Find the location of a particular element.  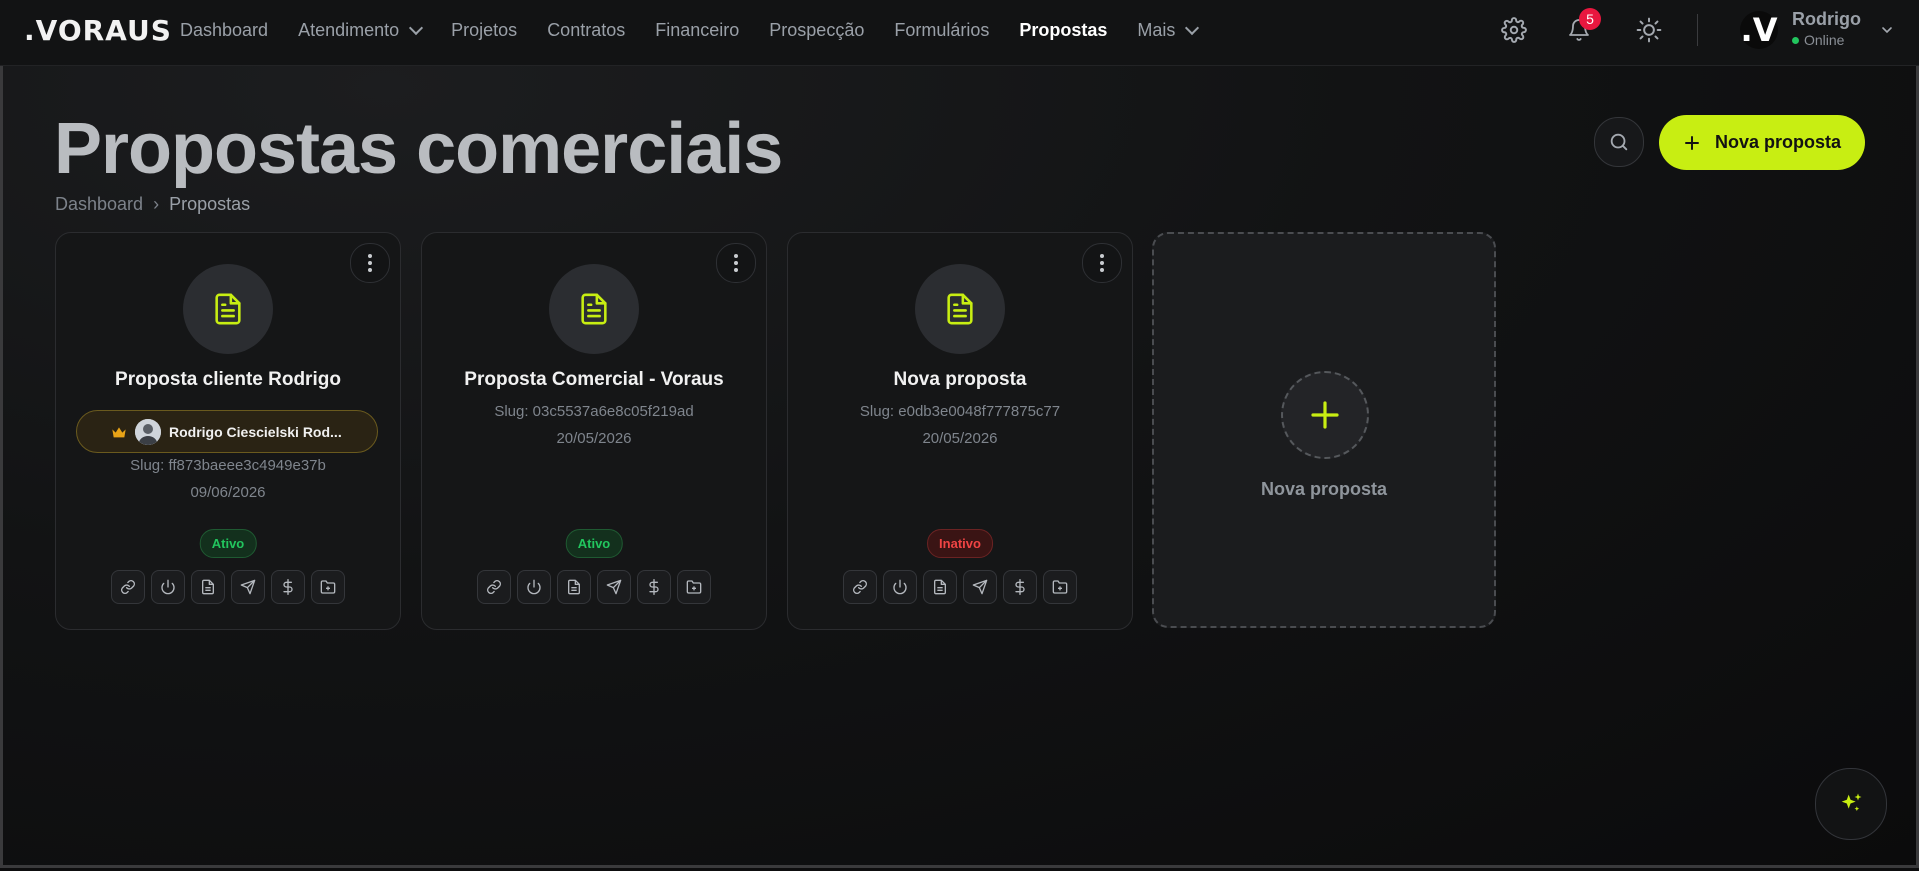

notifications-button: 5 is located at coordinates (1582, 27).